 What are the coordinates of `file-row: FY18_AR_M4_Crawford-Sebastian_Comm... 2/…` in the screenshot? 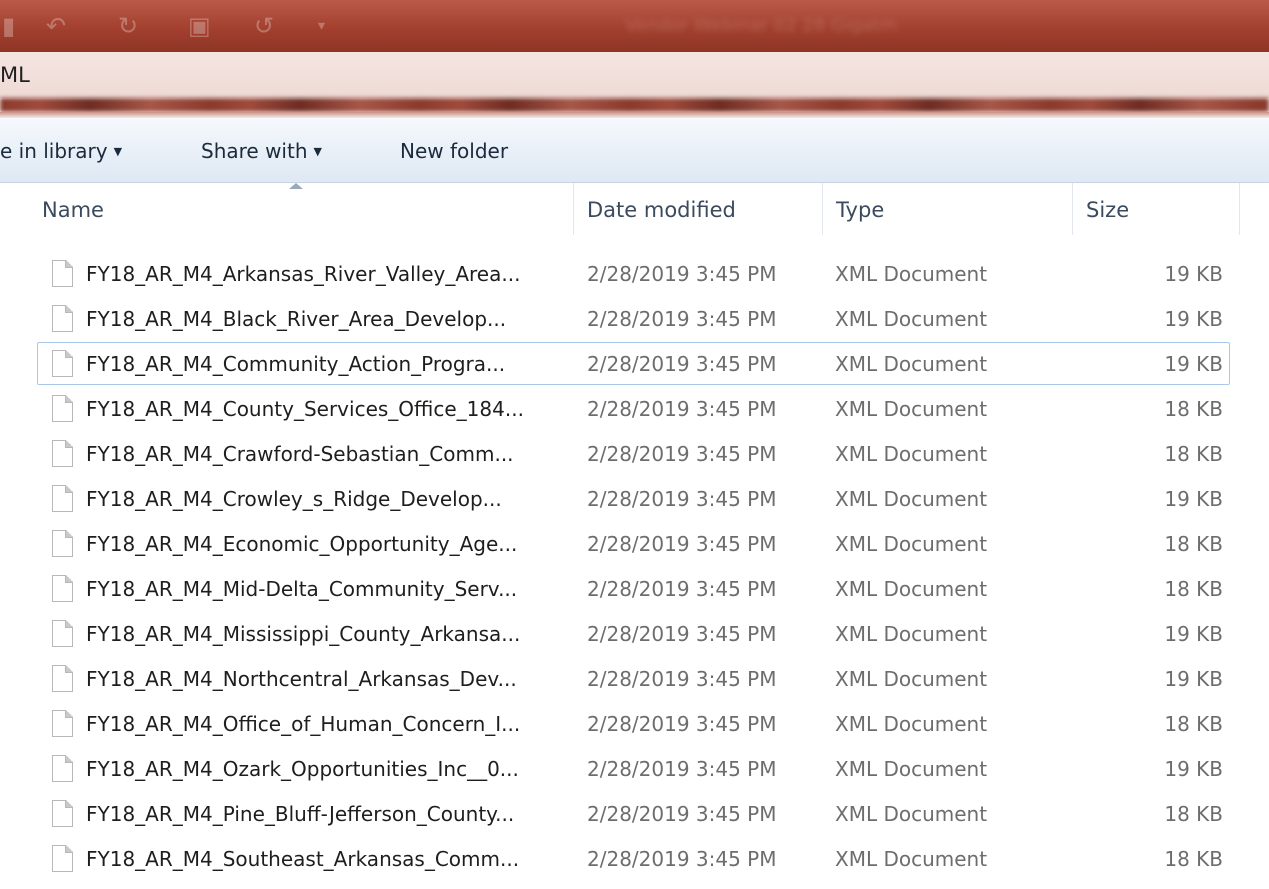 It's located at (633, 453).